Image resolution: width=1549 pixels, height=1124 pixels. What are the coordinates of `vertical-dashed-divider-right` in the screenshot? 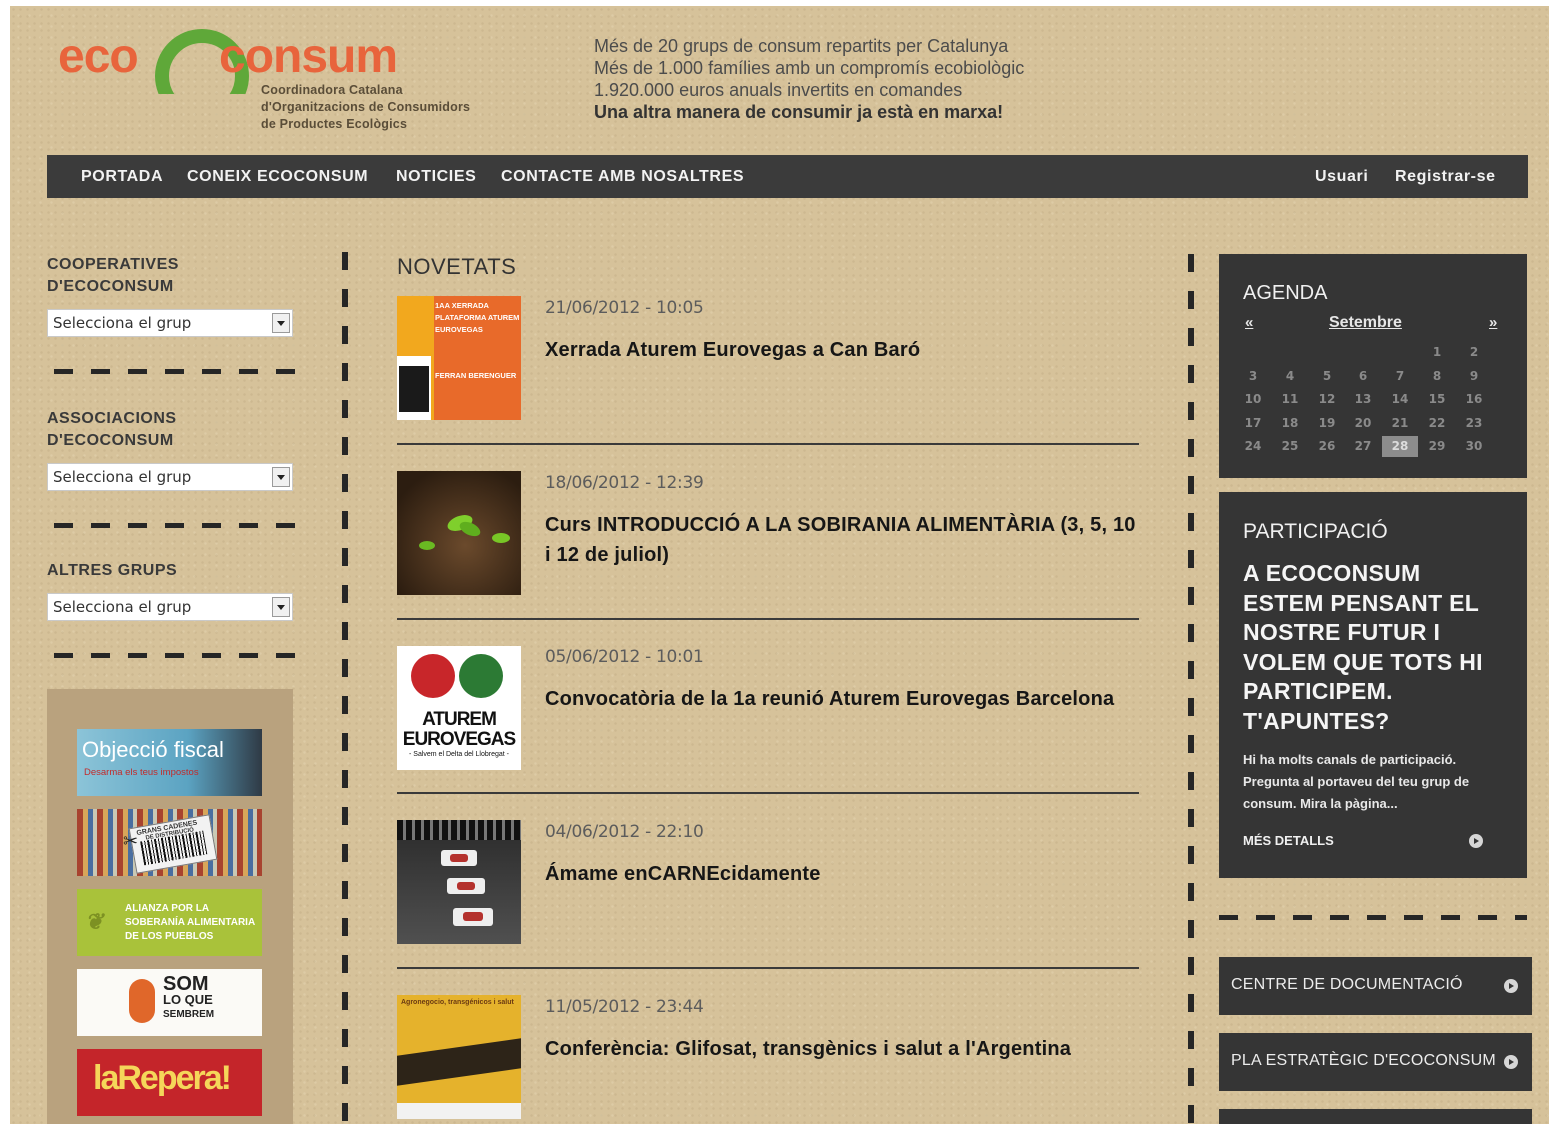 It's located at (1191, 689).